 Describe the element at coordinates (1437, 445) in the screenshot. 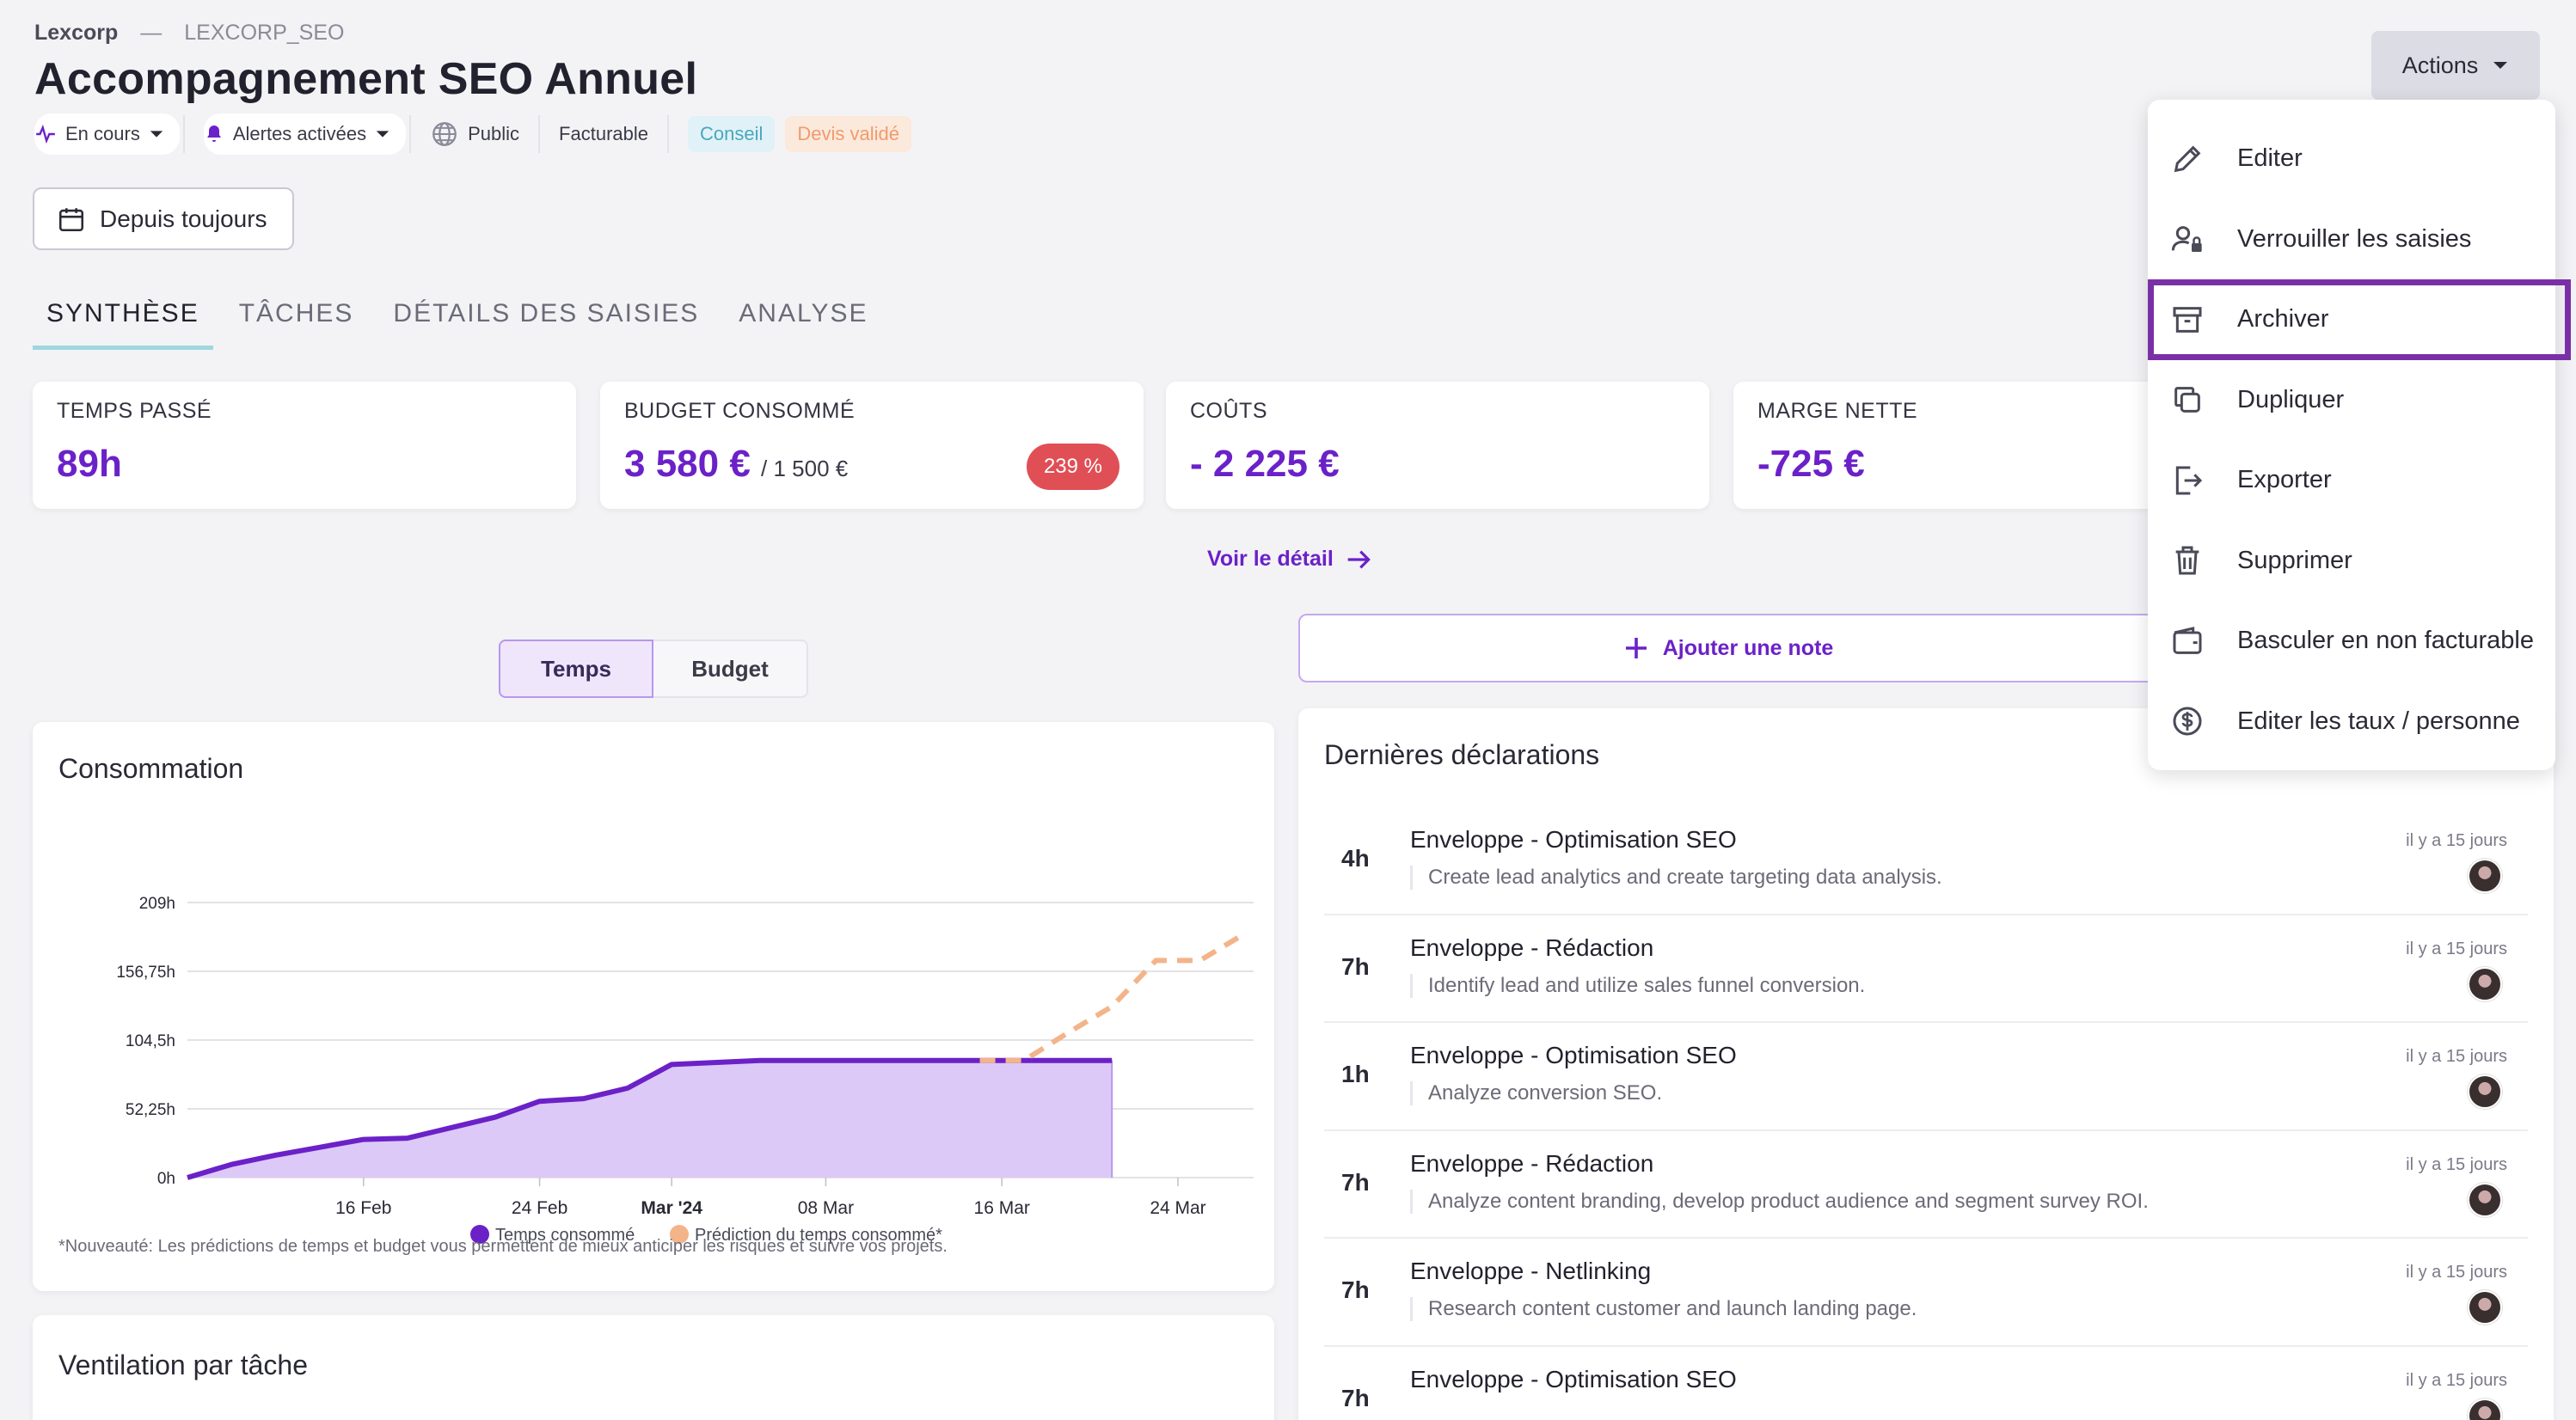

I see `kpi-couts: COÛTS - 2 225 €` at that location.